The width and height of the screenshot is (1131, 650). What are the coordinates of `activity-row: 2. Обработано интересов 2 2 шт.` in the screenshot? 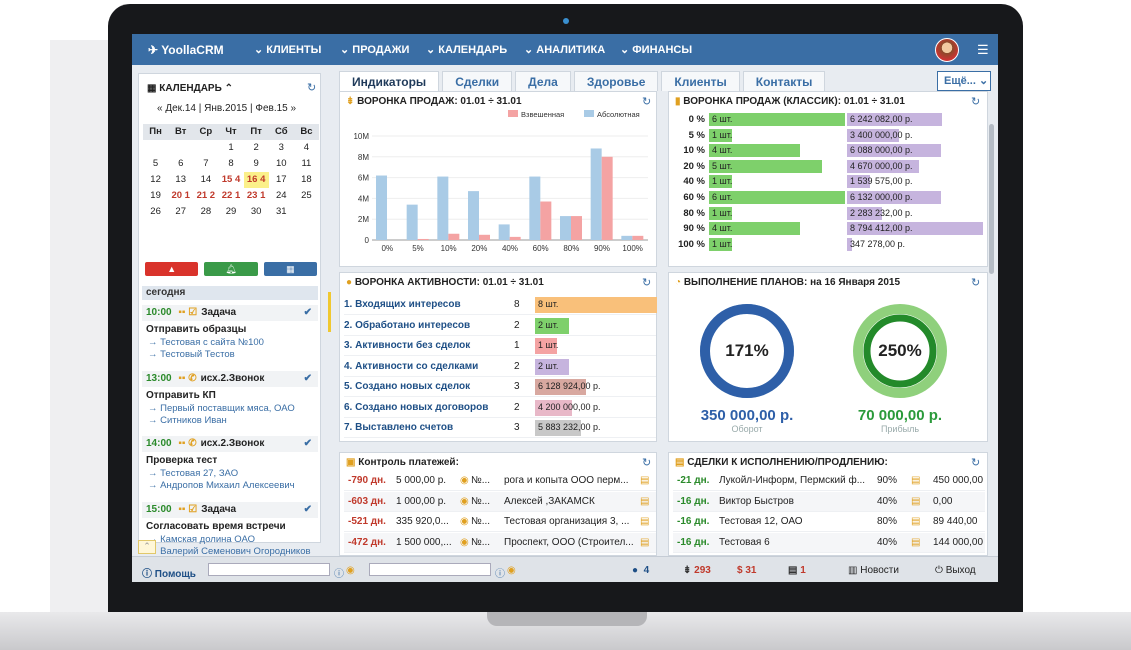 It's located at (500, 326).